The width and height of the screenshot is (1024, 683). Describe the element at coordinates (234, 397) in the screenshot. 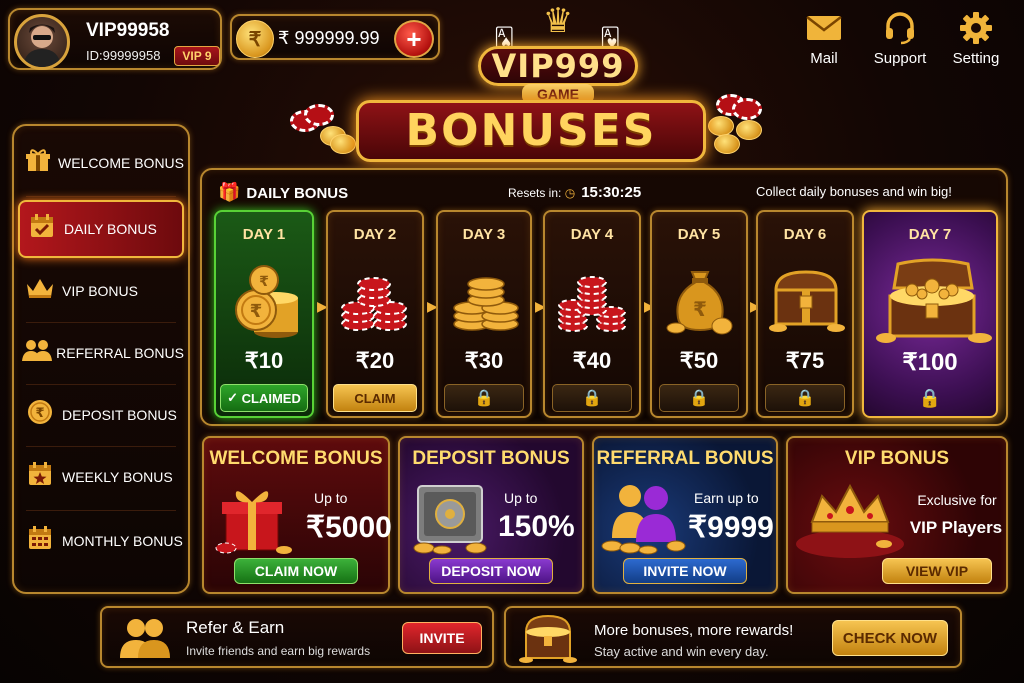

I see `check-icon: ✓` at that location.